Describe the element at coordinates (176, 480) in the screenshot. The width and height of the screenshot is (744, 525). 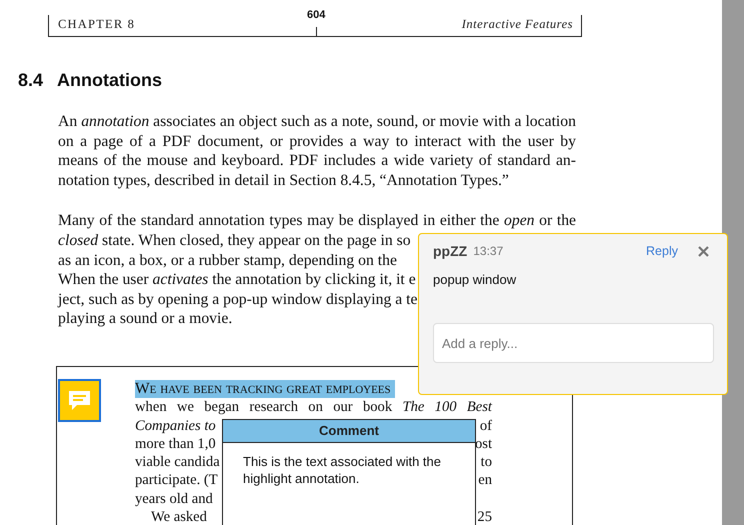
I see `text-line: participate. (T` at that location.